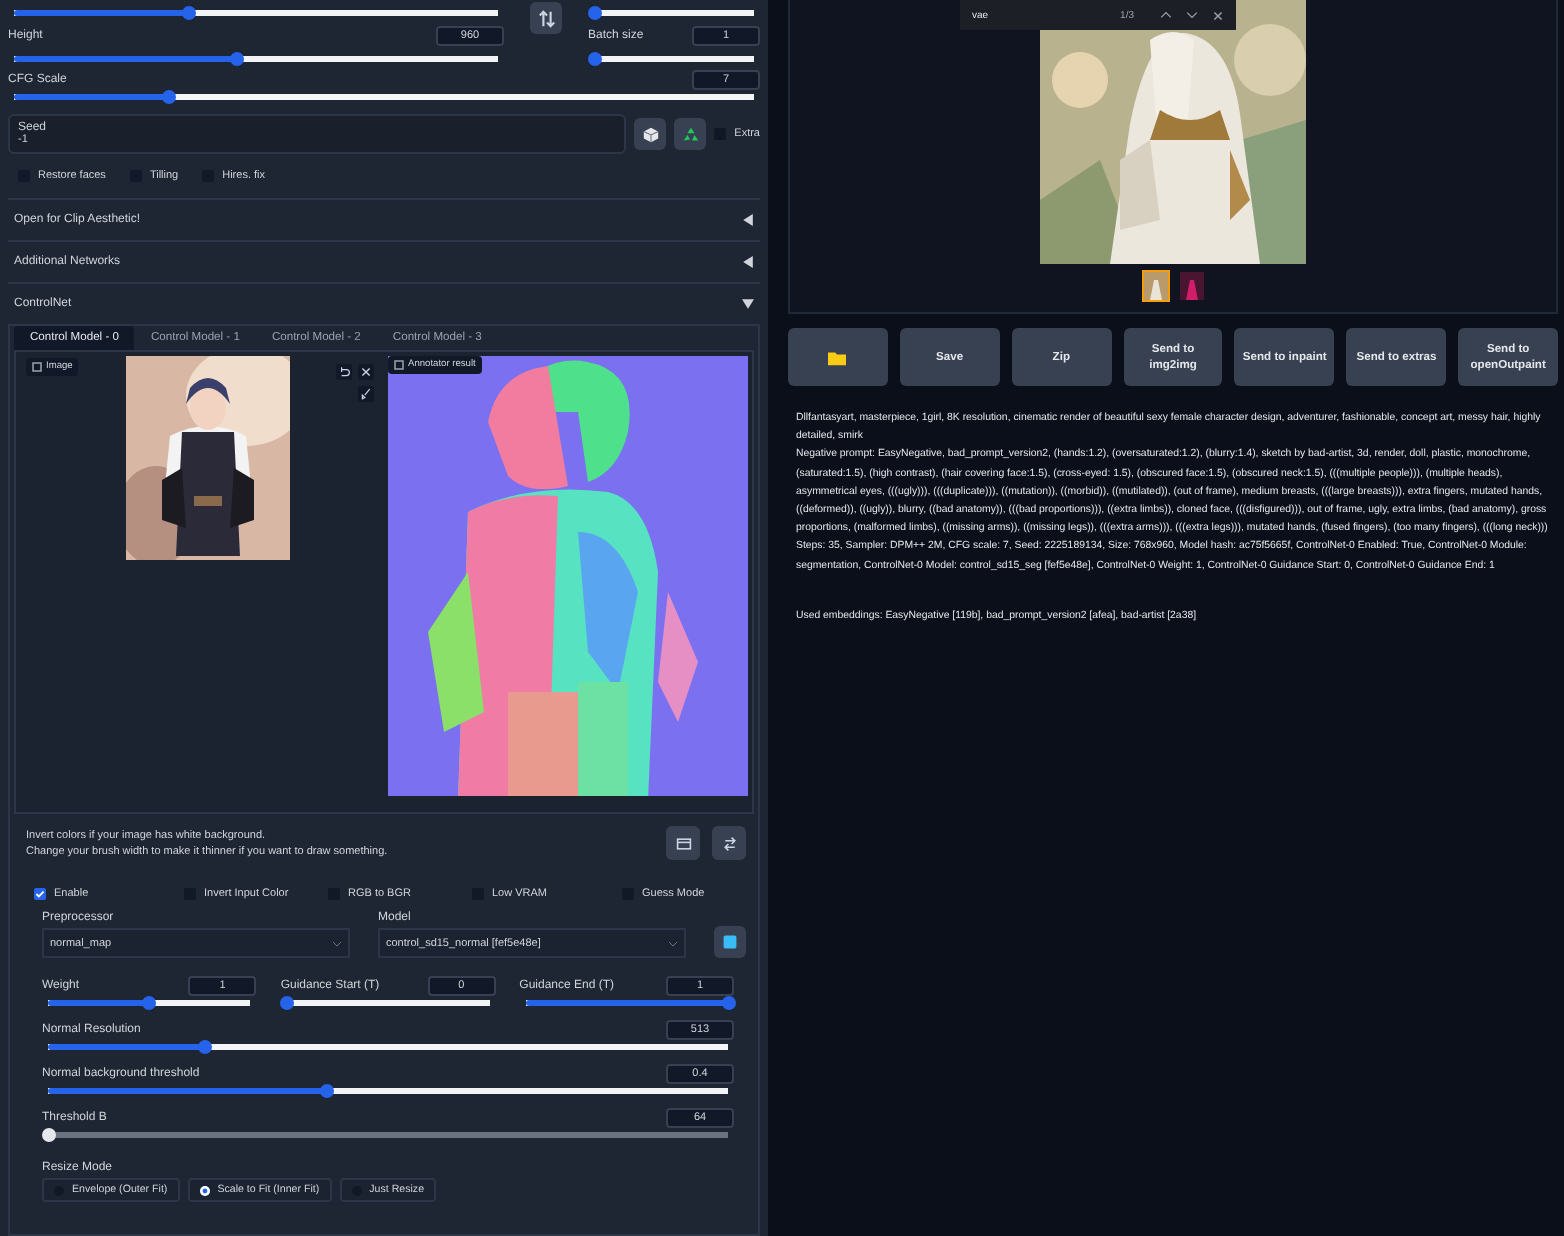 This screenshot has height=1236, width=1564. What do you see at coordinates (674, 13) in the screenshot?
I see `batch-count-slider` at bounding box center [674, 13].